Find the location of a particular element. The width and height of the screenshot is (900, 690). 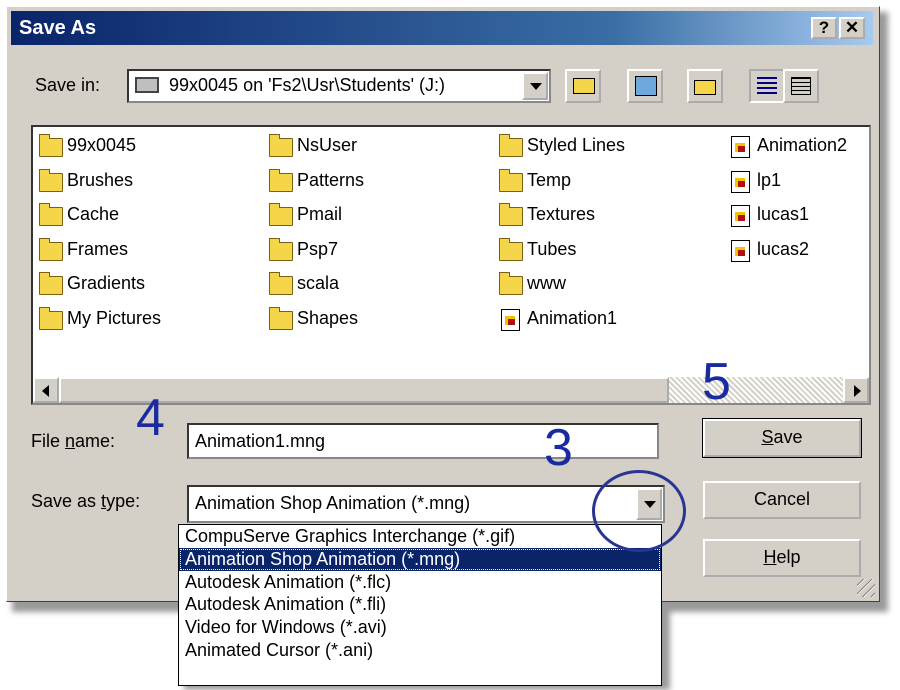

new-folder-icon is located at coordinates (705, 87).